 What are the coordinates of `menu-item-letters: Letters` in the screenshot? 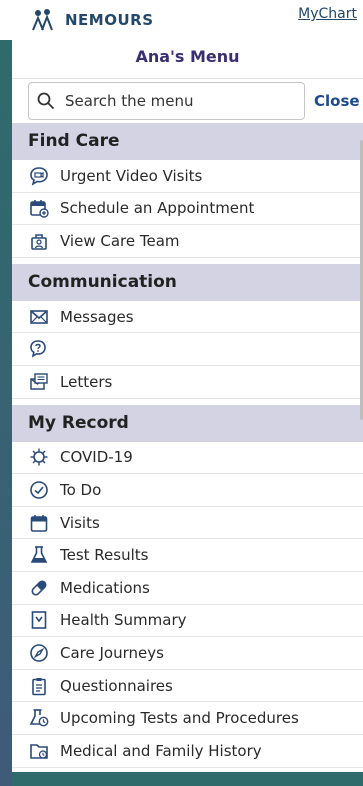 It's located at (187, 382).